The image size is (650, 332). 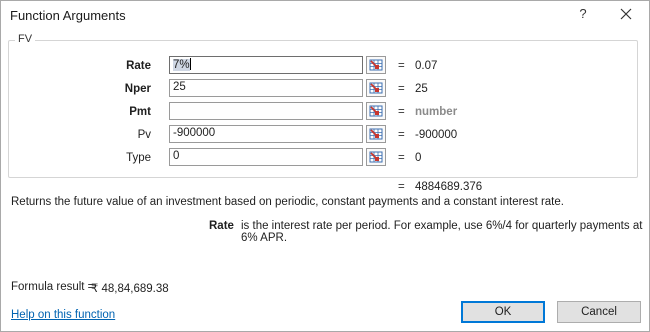 What do you see at coordinates (63, 315) in the screenshot?
I see `help-on-function-link: Help on this function` at bounding box center [63, 315].